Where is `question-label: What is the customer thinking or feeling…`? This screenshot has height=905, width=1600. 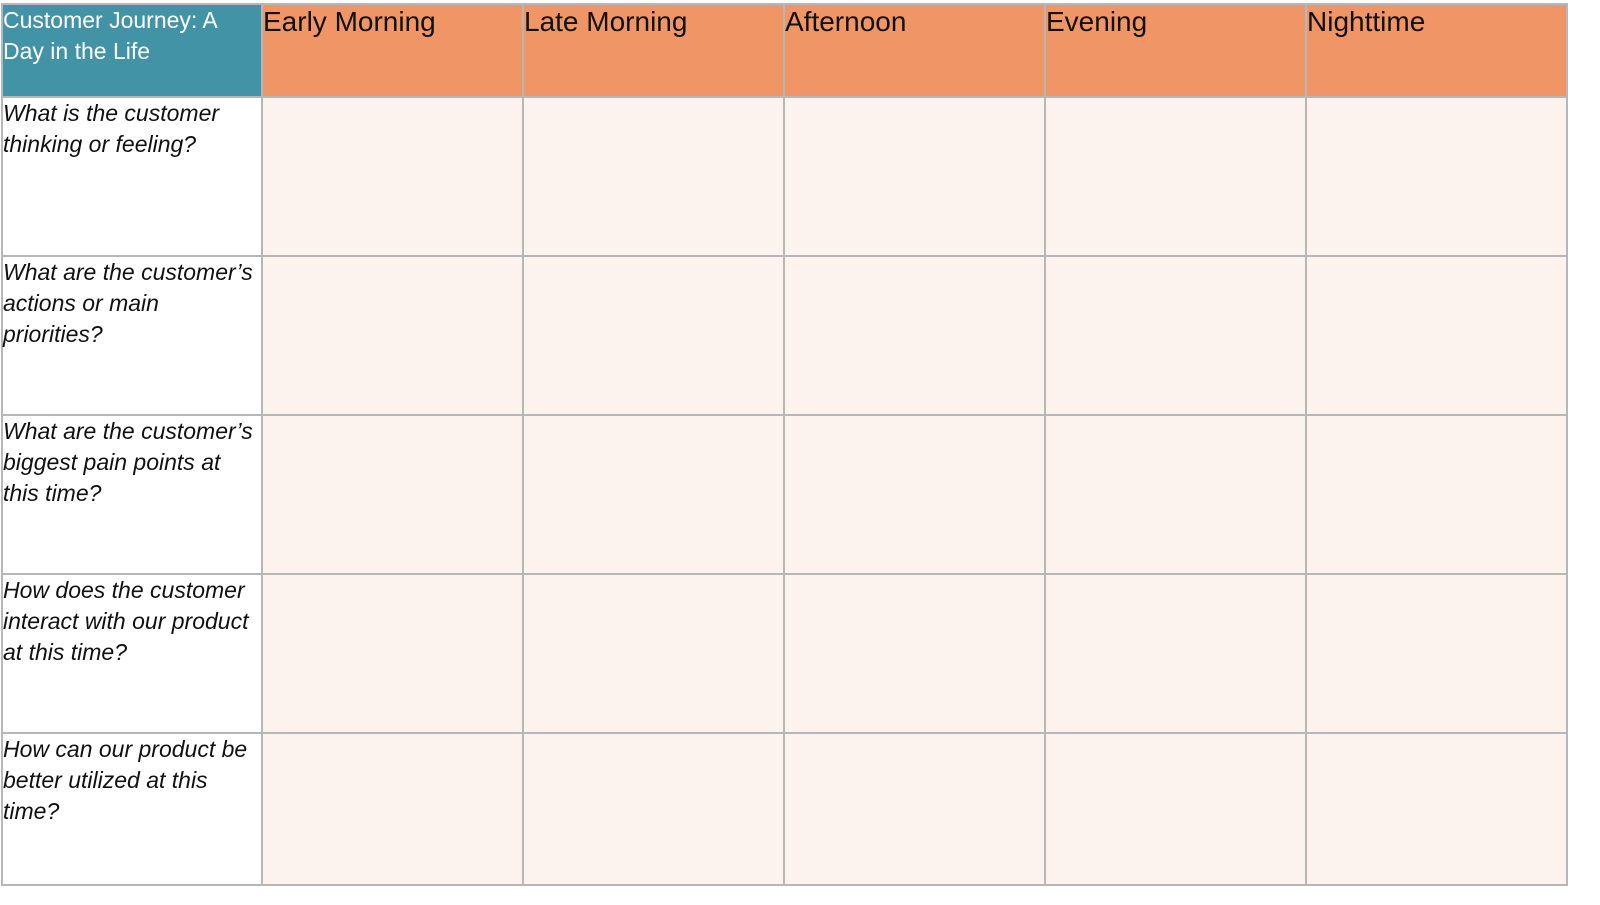
question-label: What is the customer thinking or feeling… is located at coordinates (132, 176).